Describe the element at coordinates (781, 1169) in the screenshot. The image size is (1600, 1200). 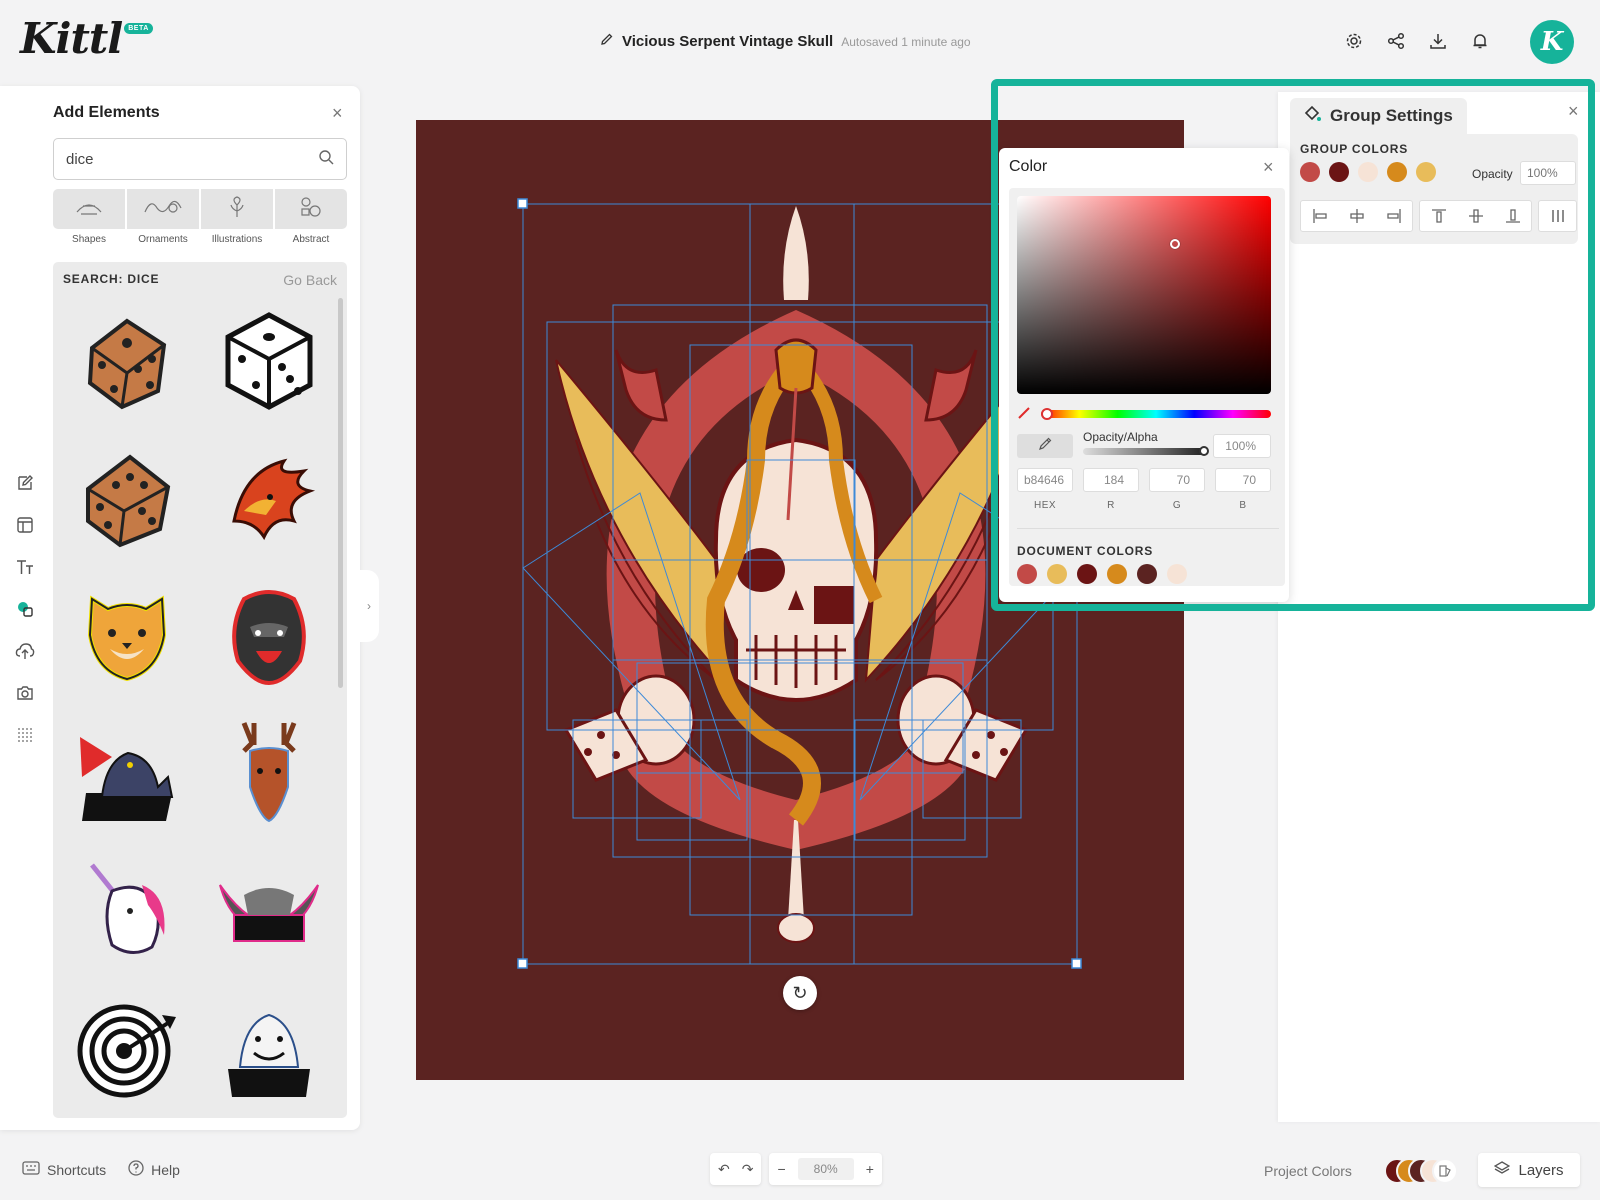
I see `zoom-out-icon: −` at that location.